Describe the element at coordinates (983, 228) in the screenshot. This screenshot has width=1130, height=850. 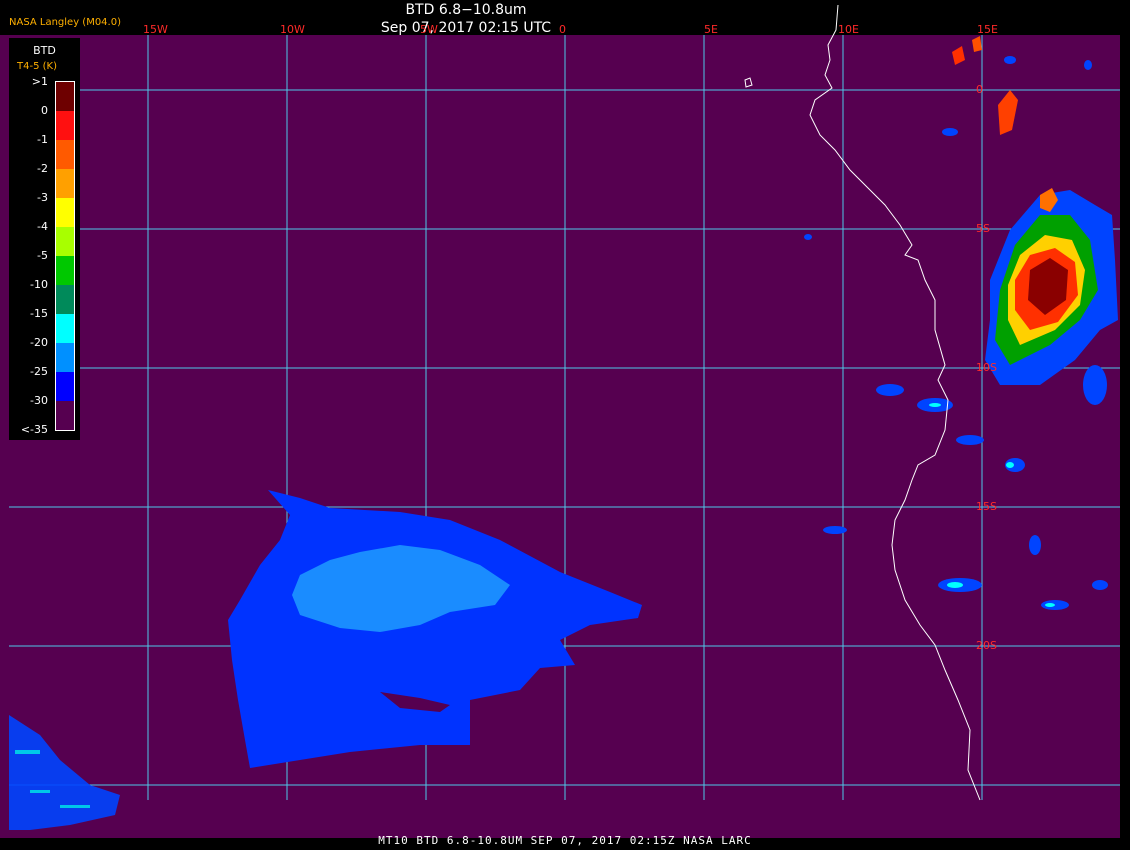
I see `lat-label: 5S` at that location.